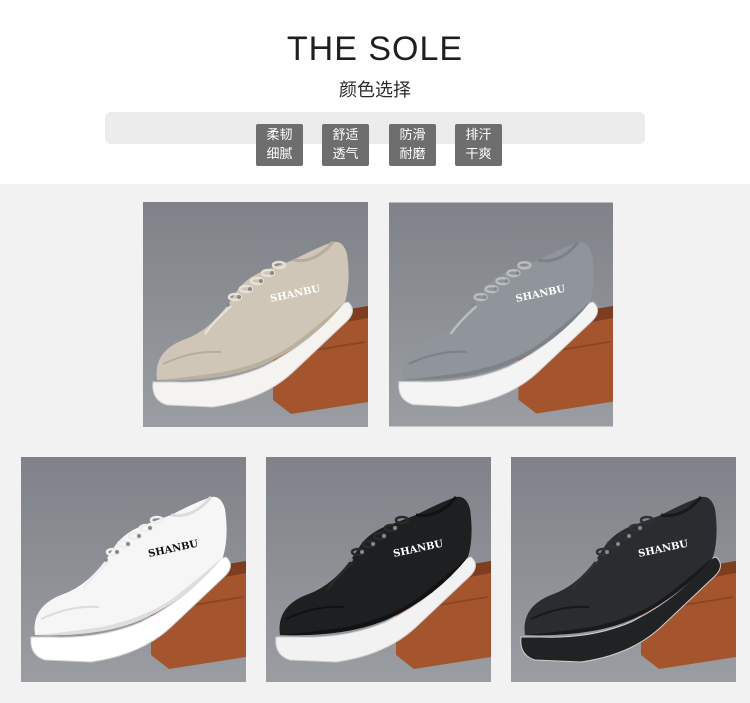  I want to click on white-shoe-image: SHANBU, so click(133, 569).